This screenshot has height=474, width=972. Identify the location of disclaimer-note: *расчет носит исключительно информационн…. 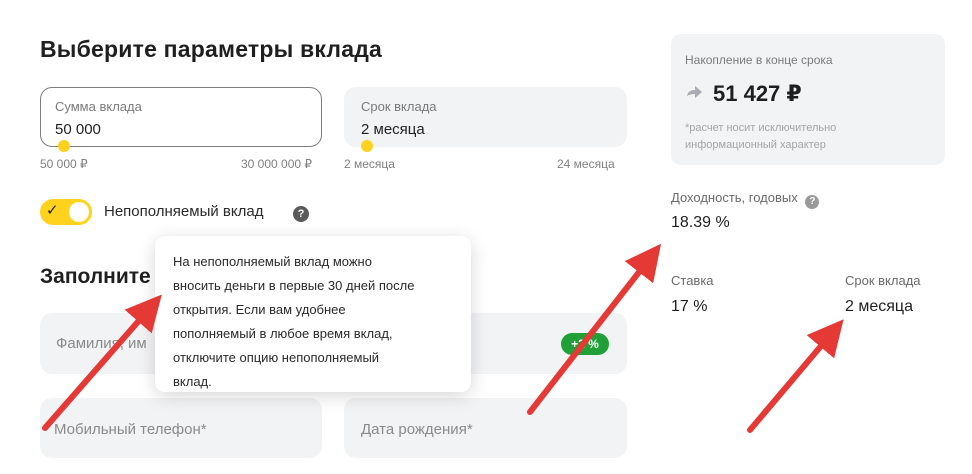
(761, 136).